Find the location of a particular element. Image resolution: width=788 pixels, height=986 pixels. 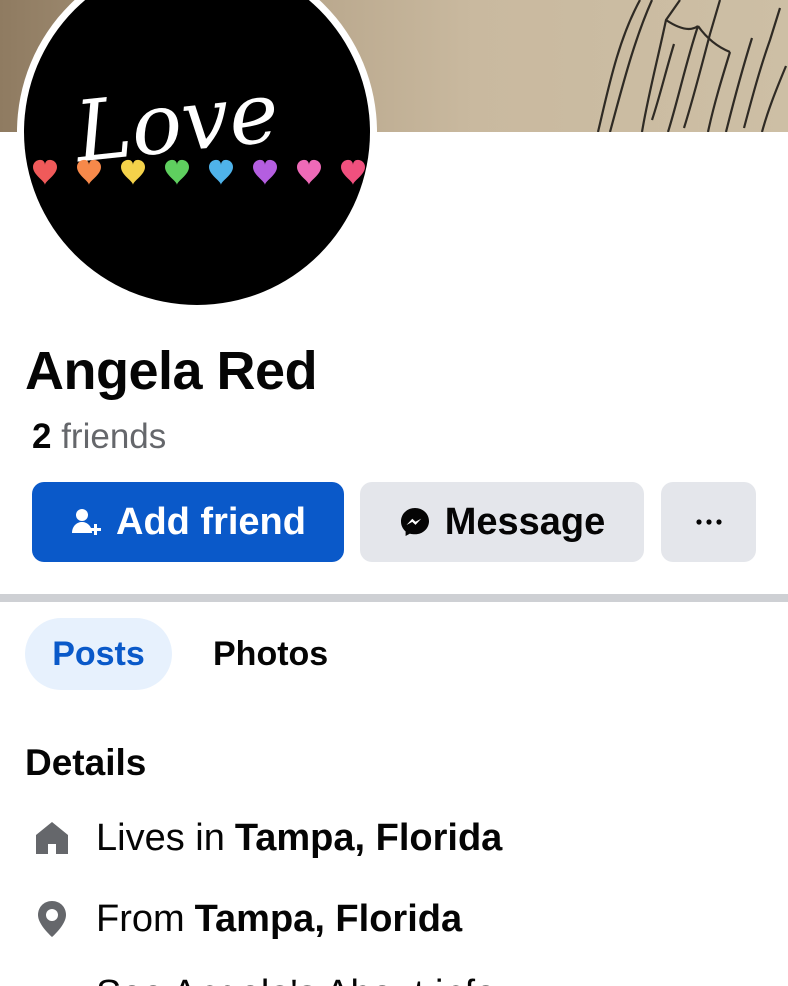

see-about-info-label: See Angela's About info is located at coordinates (296, 979).